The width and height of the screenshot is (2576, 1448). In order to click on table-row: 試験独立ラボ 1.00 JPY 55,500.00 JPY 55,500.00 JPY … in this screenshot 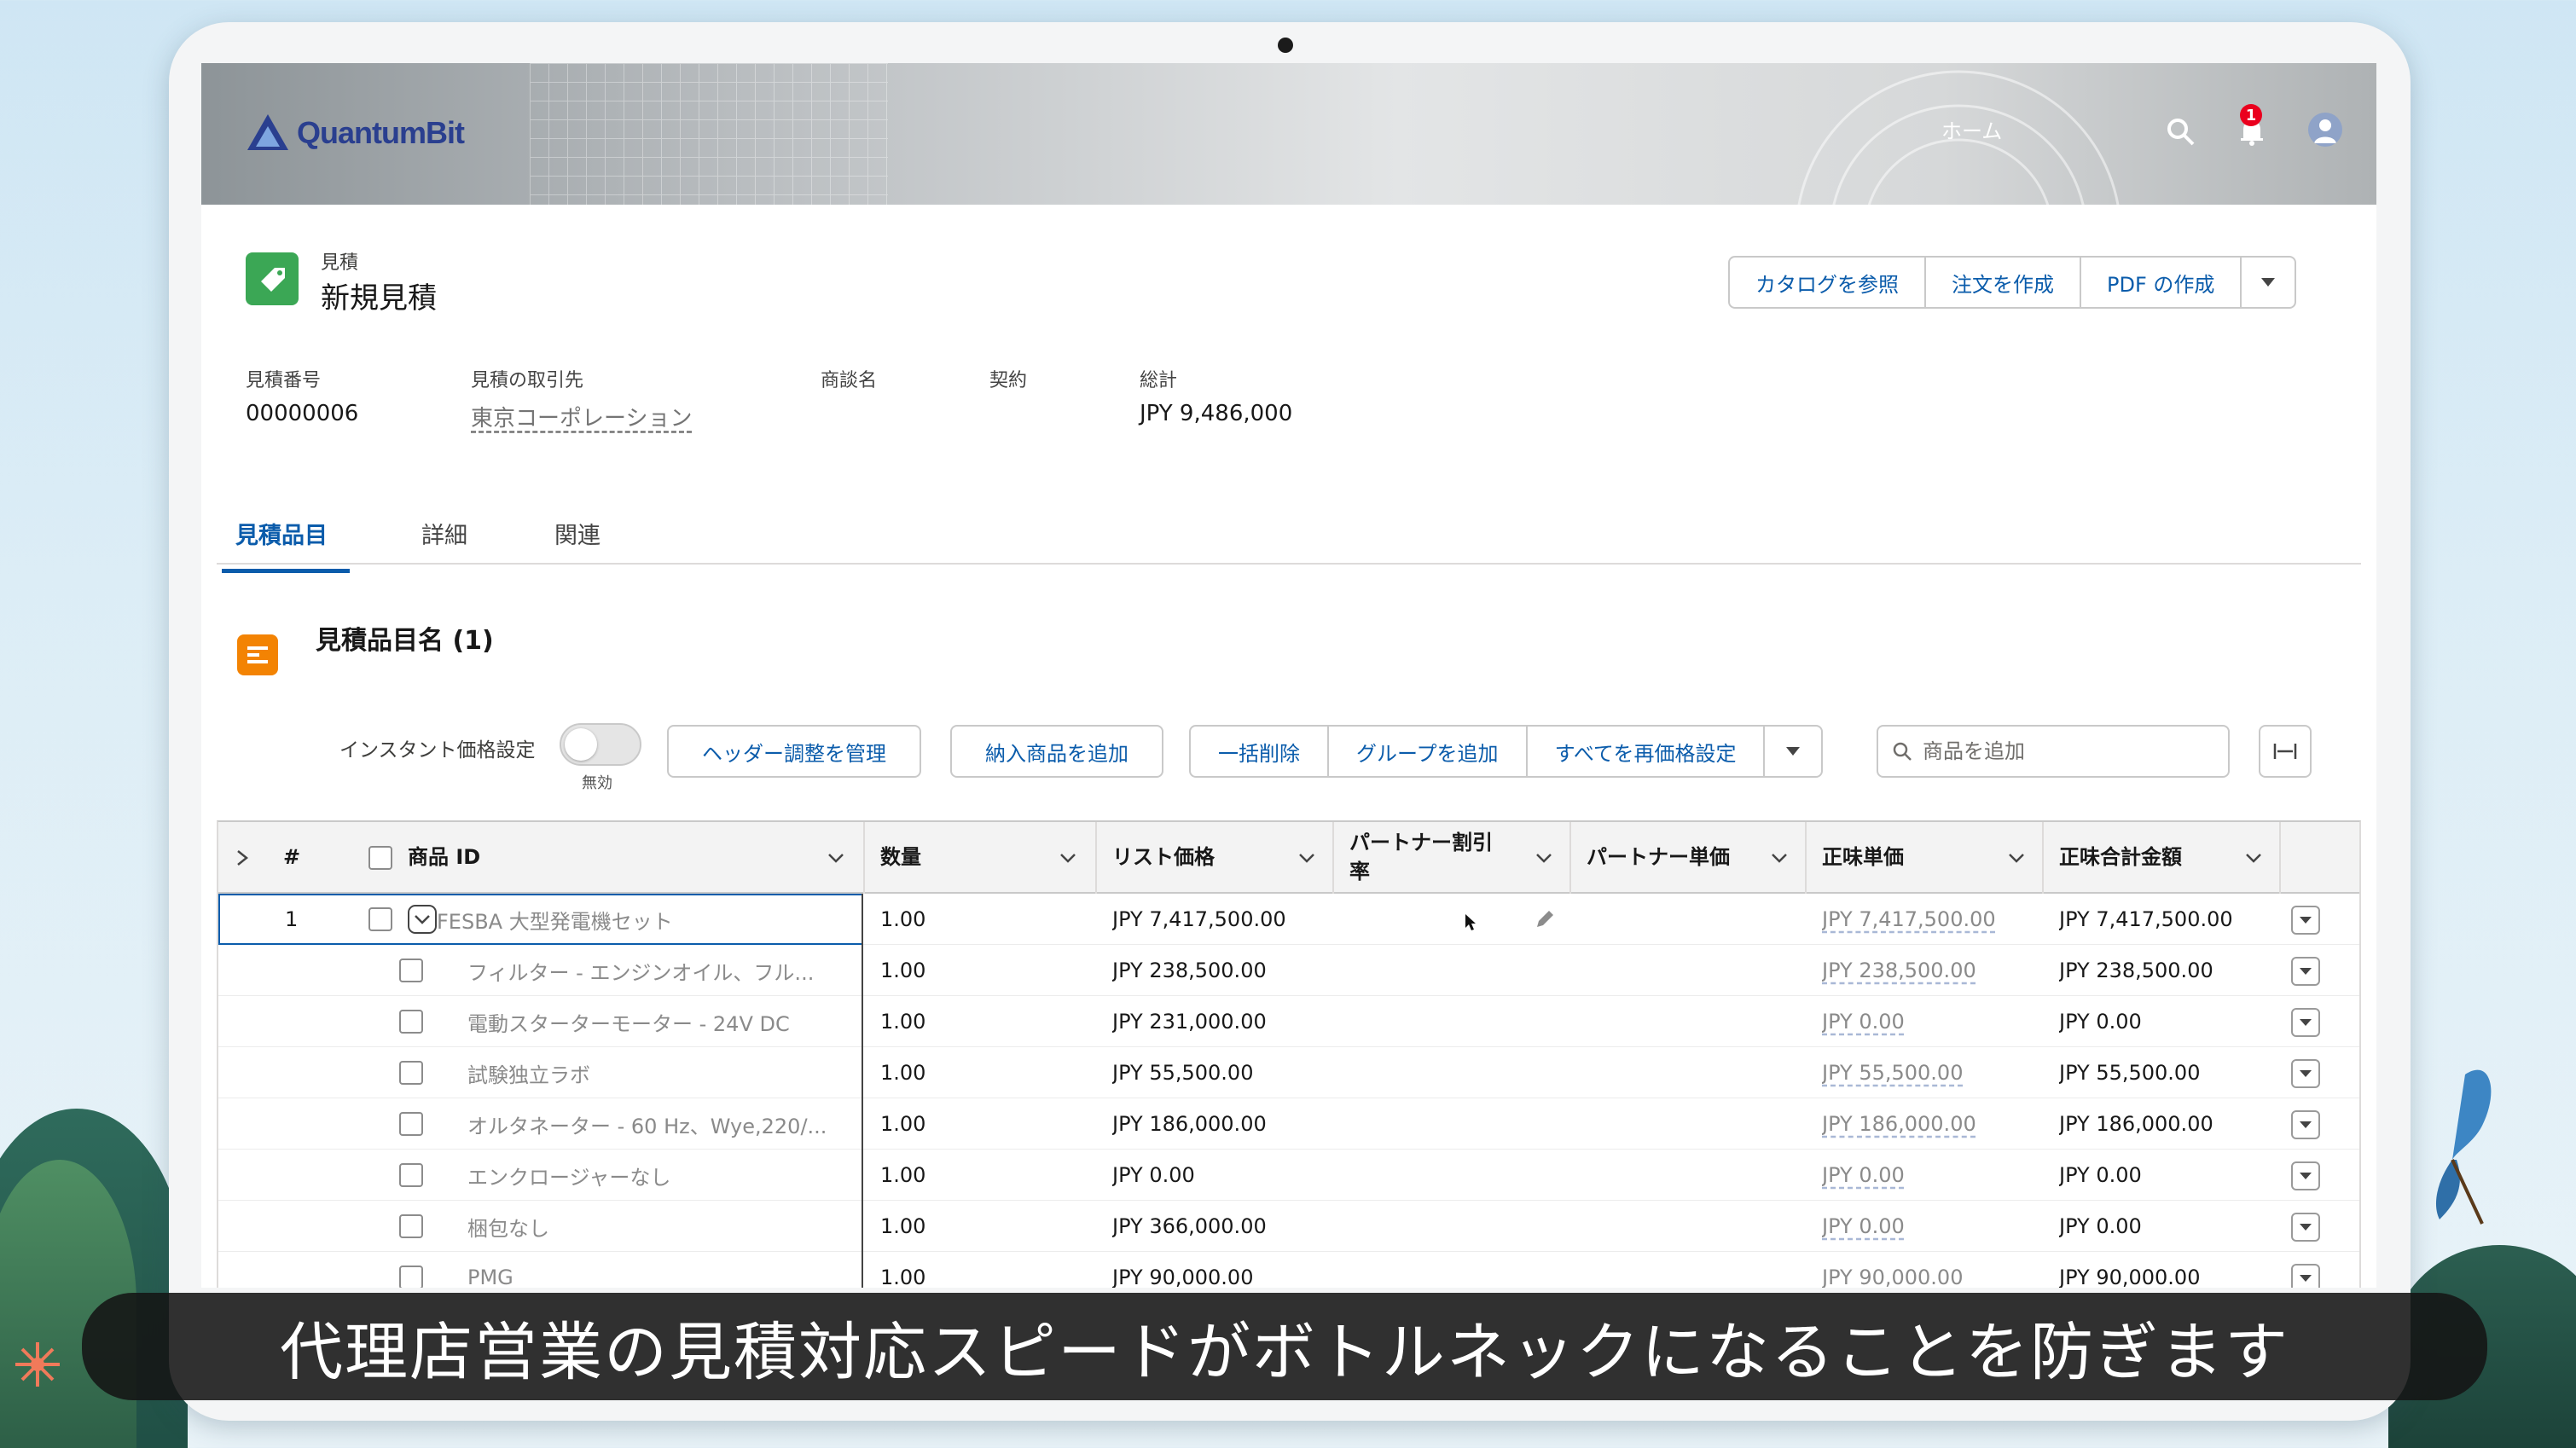, I will do `click(1288, 1072)`.